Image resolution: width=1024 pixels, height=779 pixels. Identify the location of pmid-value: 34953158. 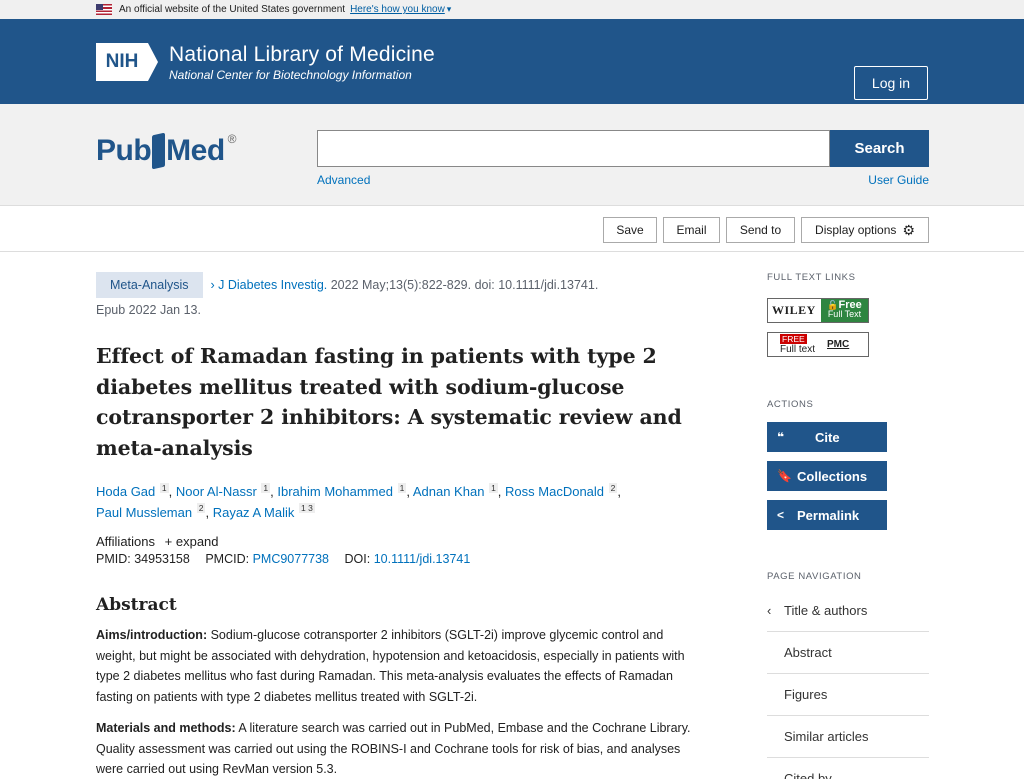
(162, 559).